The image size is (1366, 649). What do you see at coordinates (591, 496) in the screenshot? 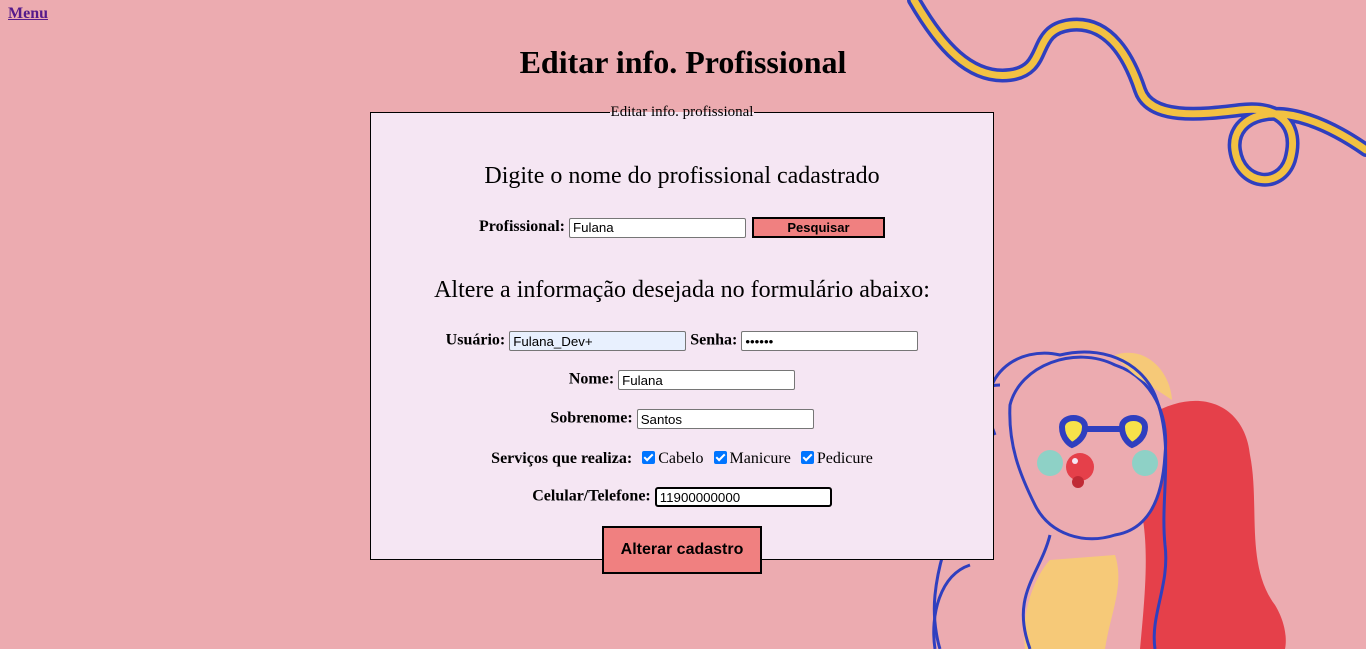
I see `telefone-label: Celular/Telefone:` at bounding box center [591, 496].